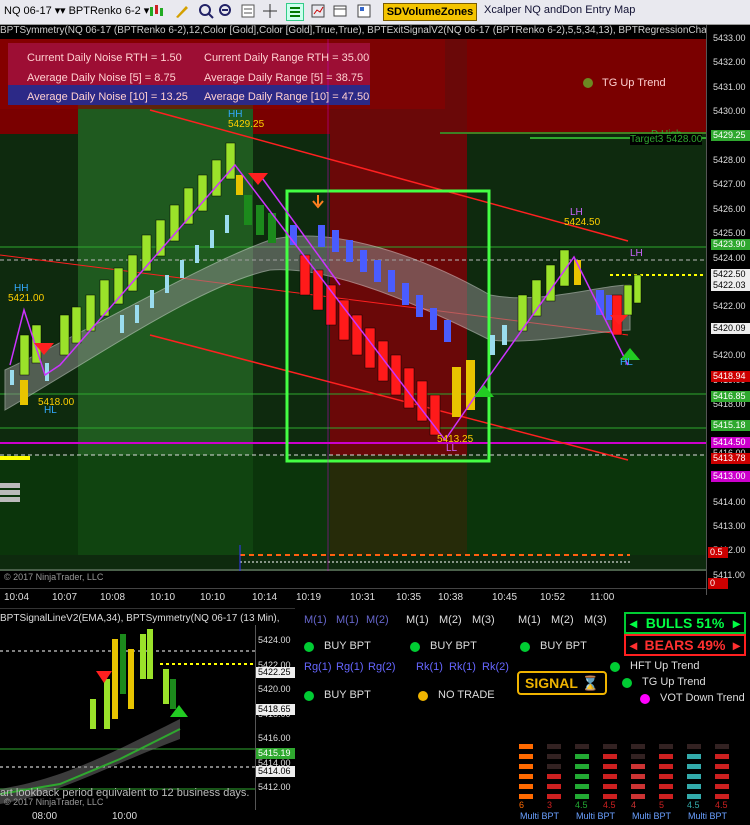 The width and height of the screenshot is (750, 825). Describe the element at coordinates (382, 667) in the screenshot. I see `rg-3: Rg(2)` at that location.